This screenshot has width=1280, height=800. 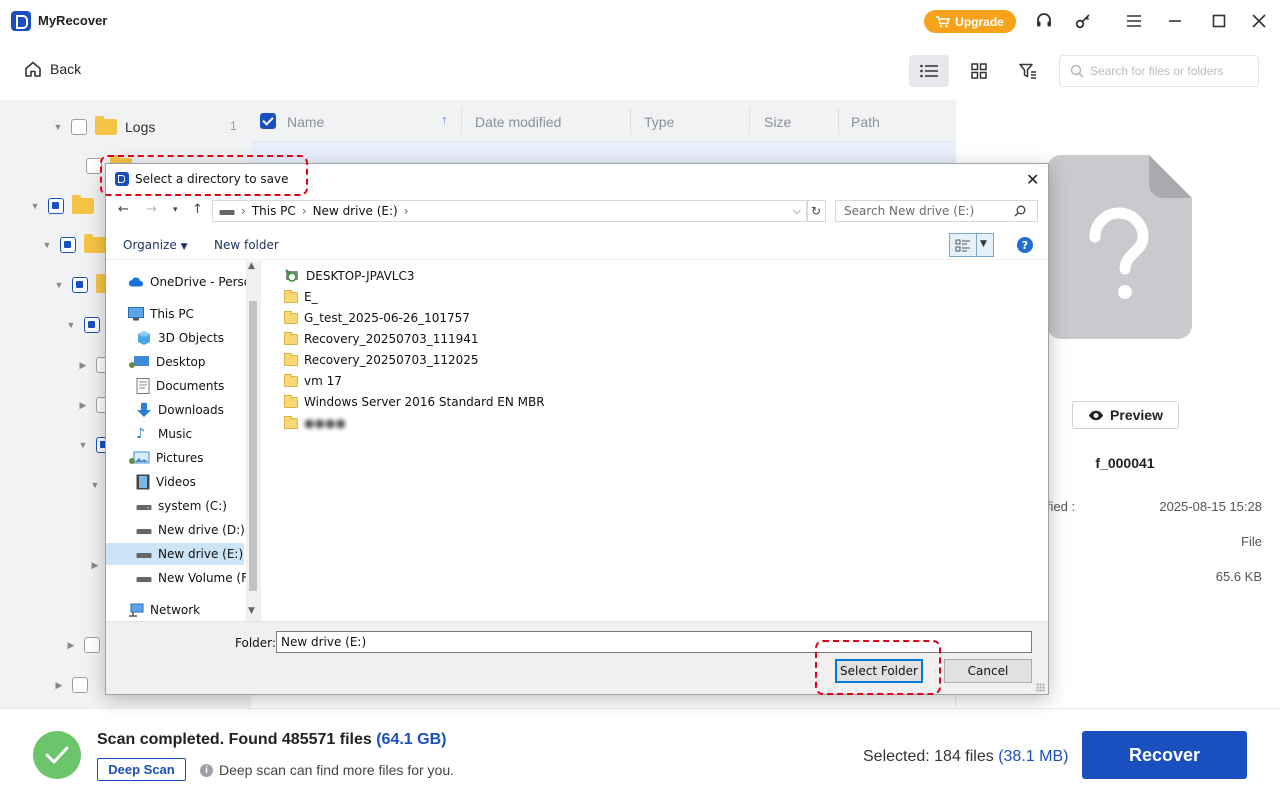 What do you see at coordinates (123, 209) in the screenshot?
I see `back-arrow-icon: ←` at bounding box center [123, 209].